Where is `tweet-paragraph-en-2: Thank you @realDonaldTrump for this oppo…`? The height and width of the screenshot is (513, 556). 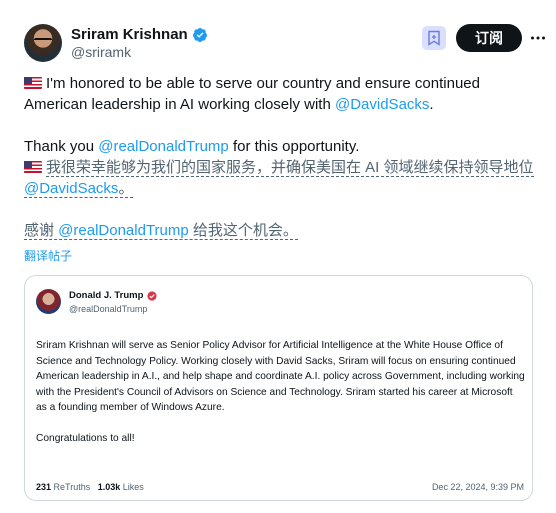 tweet-paragraph-en-2: Thank you @realDonaldTrump for this oppo… is located at coordinates (280, 146).